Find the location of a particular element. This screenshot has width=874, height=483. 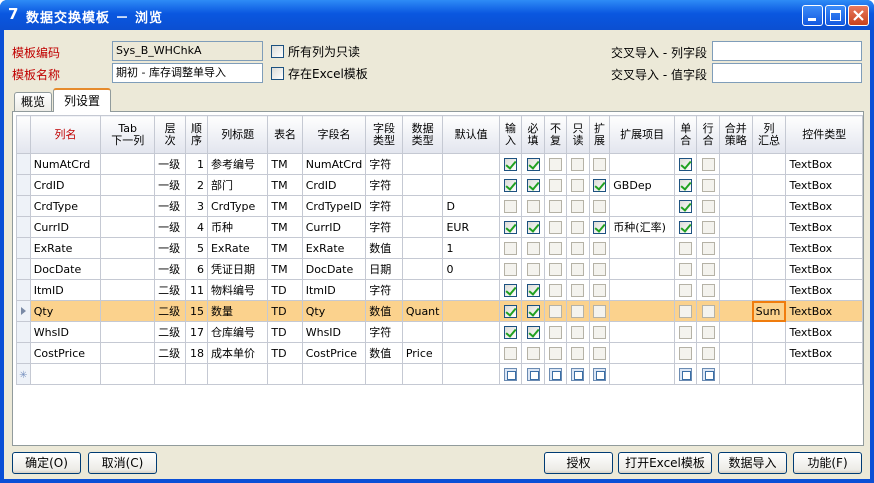

column-header: 行 合 is located at coordinates (708, 134).